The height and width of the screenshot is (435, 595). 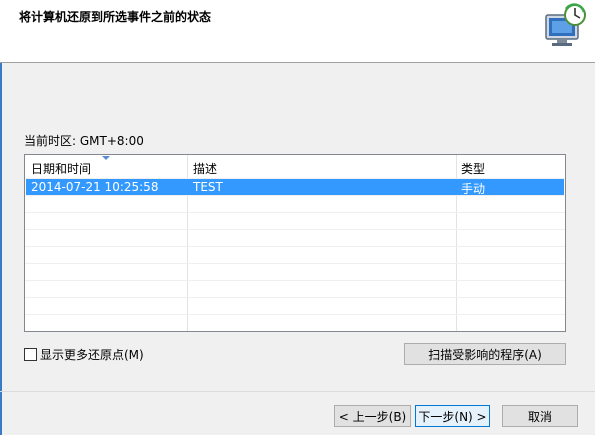 I want to click on show-more-checkbox-group: 显示更多还原点(M), so click(x=84, y=354).